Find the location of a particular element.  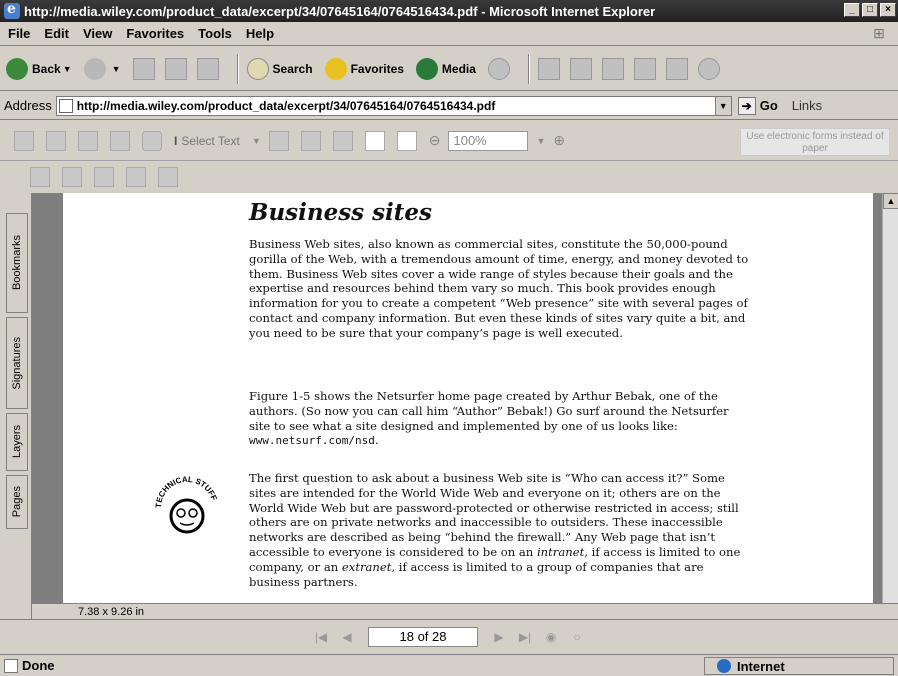

favorites-button: Favorites is located at coordinates (364, 68).